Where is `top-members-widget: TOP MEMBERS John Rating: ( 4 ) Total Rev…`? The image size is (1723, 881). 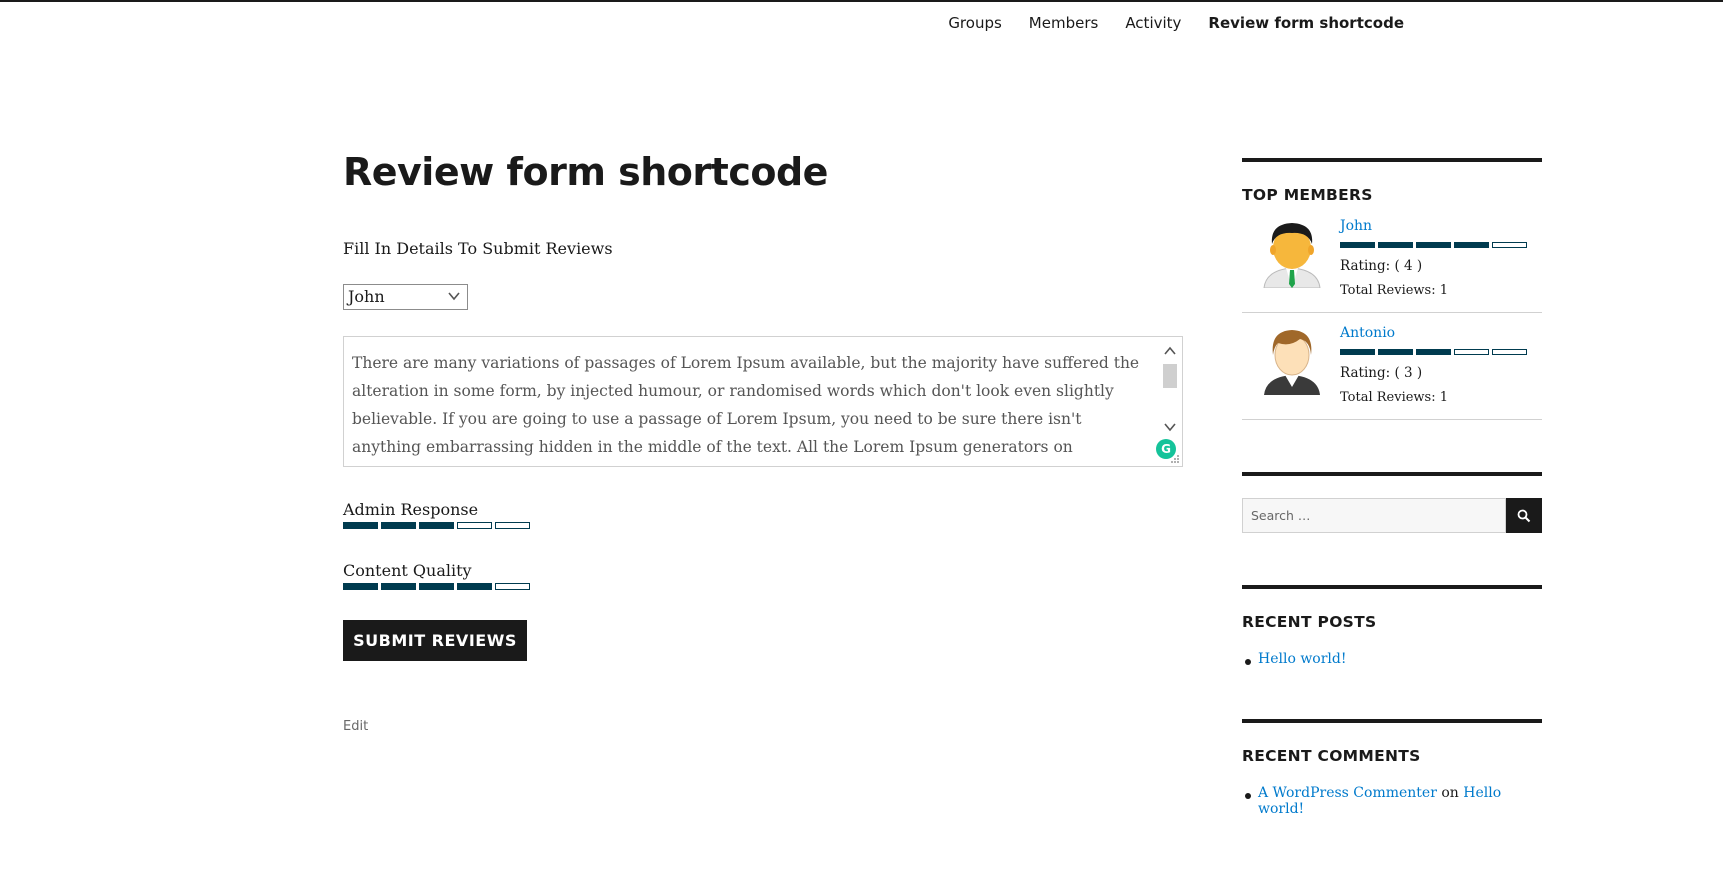
top-members-widget: TOP MEMBERS John Rating: ( 4 ) Total Rev… is located at coordinates (1392, 289).